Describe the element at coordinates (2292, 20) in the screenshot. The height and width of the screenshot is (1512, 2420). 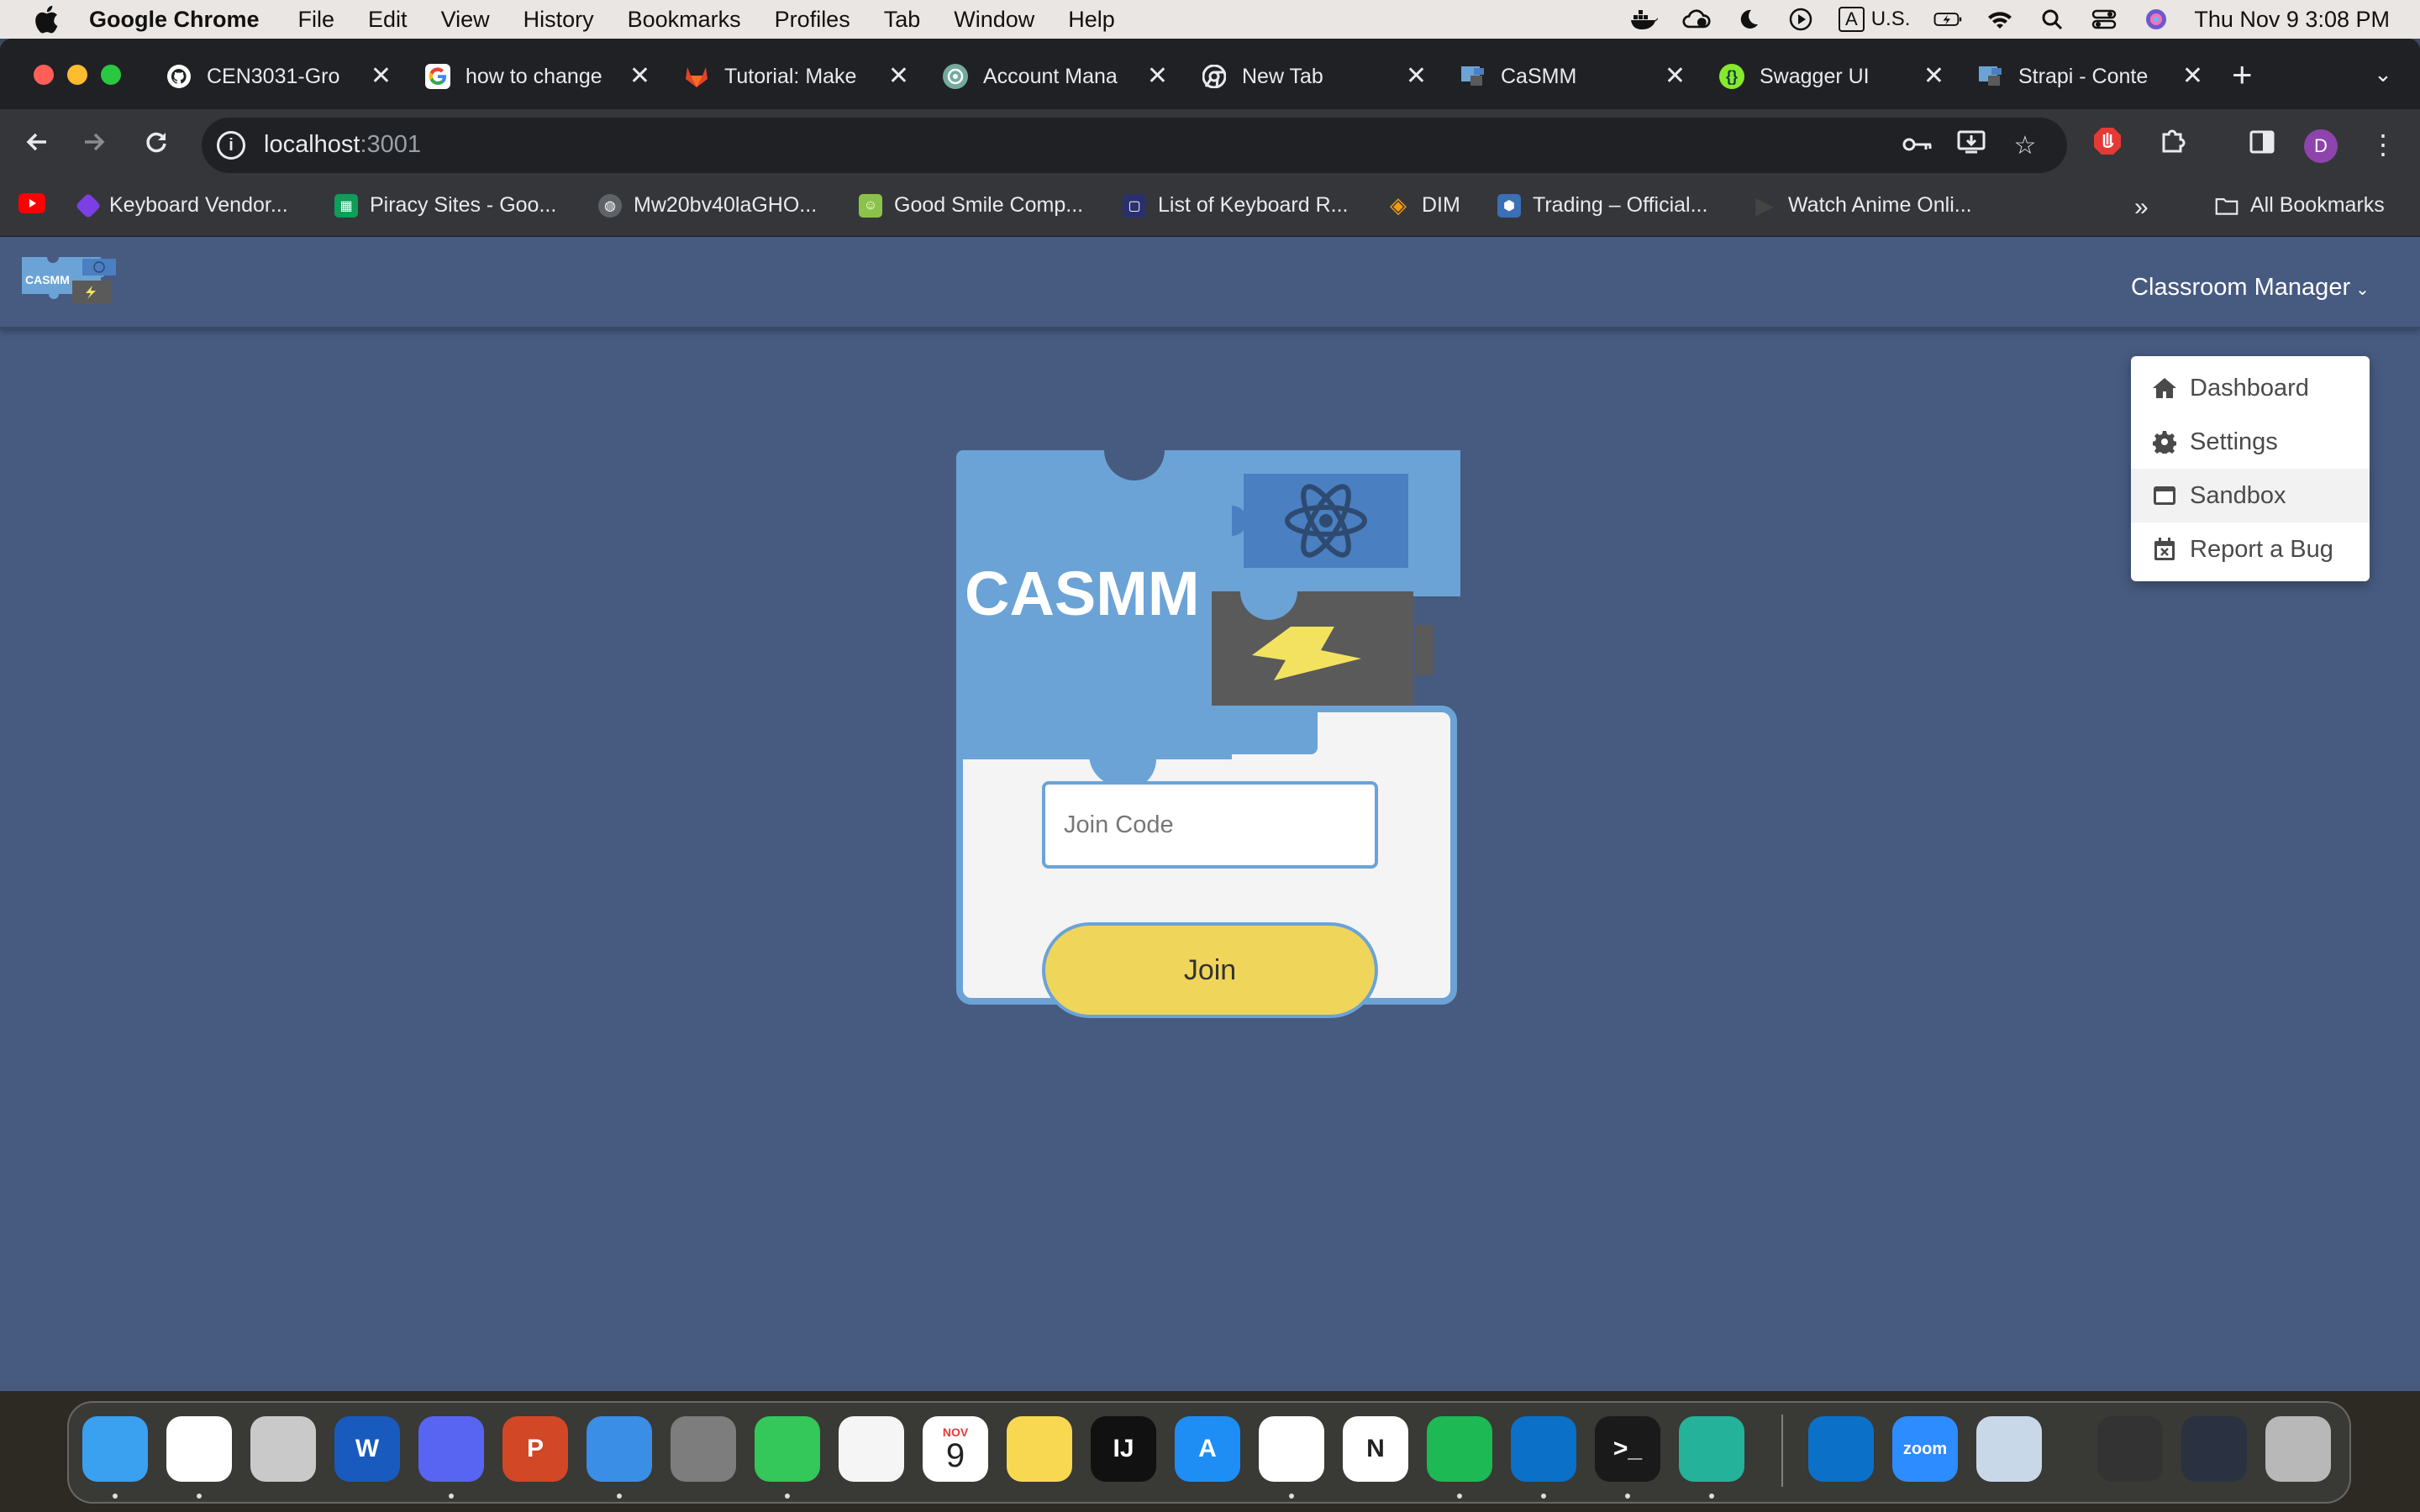
I see `menubar-clock: Thu Nov 9 3:08 PM` at that location.